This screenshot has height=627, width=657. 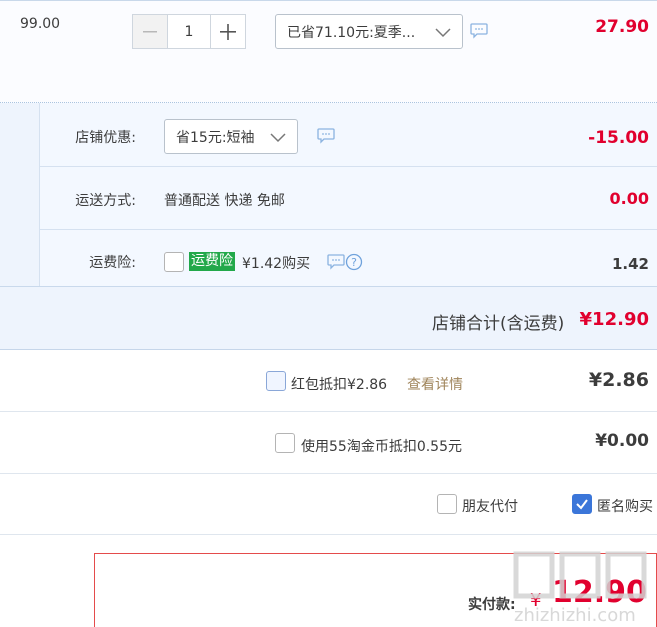 What do you see at coordinates (105, 201) in the screenshot?
I see `shipping-label: 运送方式:` at bounding box center [105, 201].